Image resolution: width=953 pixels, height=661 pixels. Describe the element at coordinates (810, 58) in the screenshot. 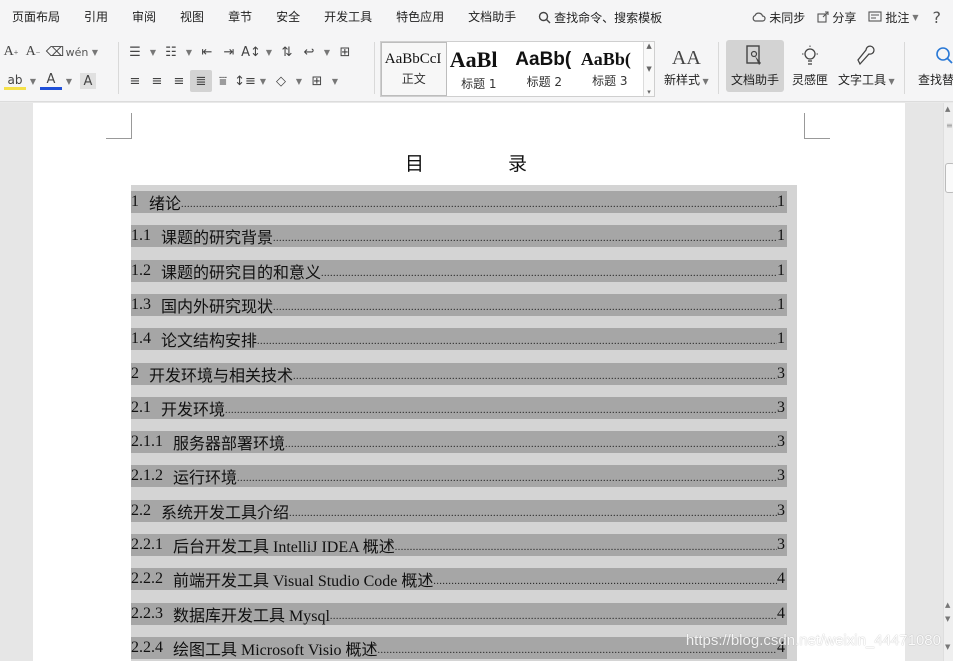

I see `lightbulb-icon` at that location.